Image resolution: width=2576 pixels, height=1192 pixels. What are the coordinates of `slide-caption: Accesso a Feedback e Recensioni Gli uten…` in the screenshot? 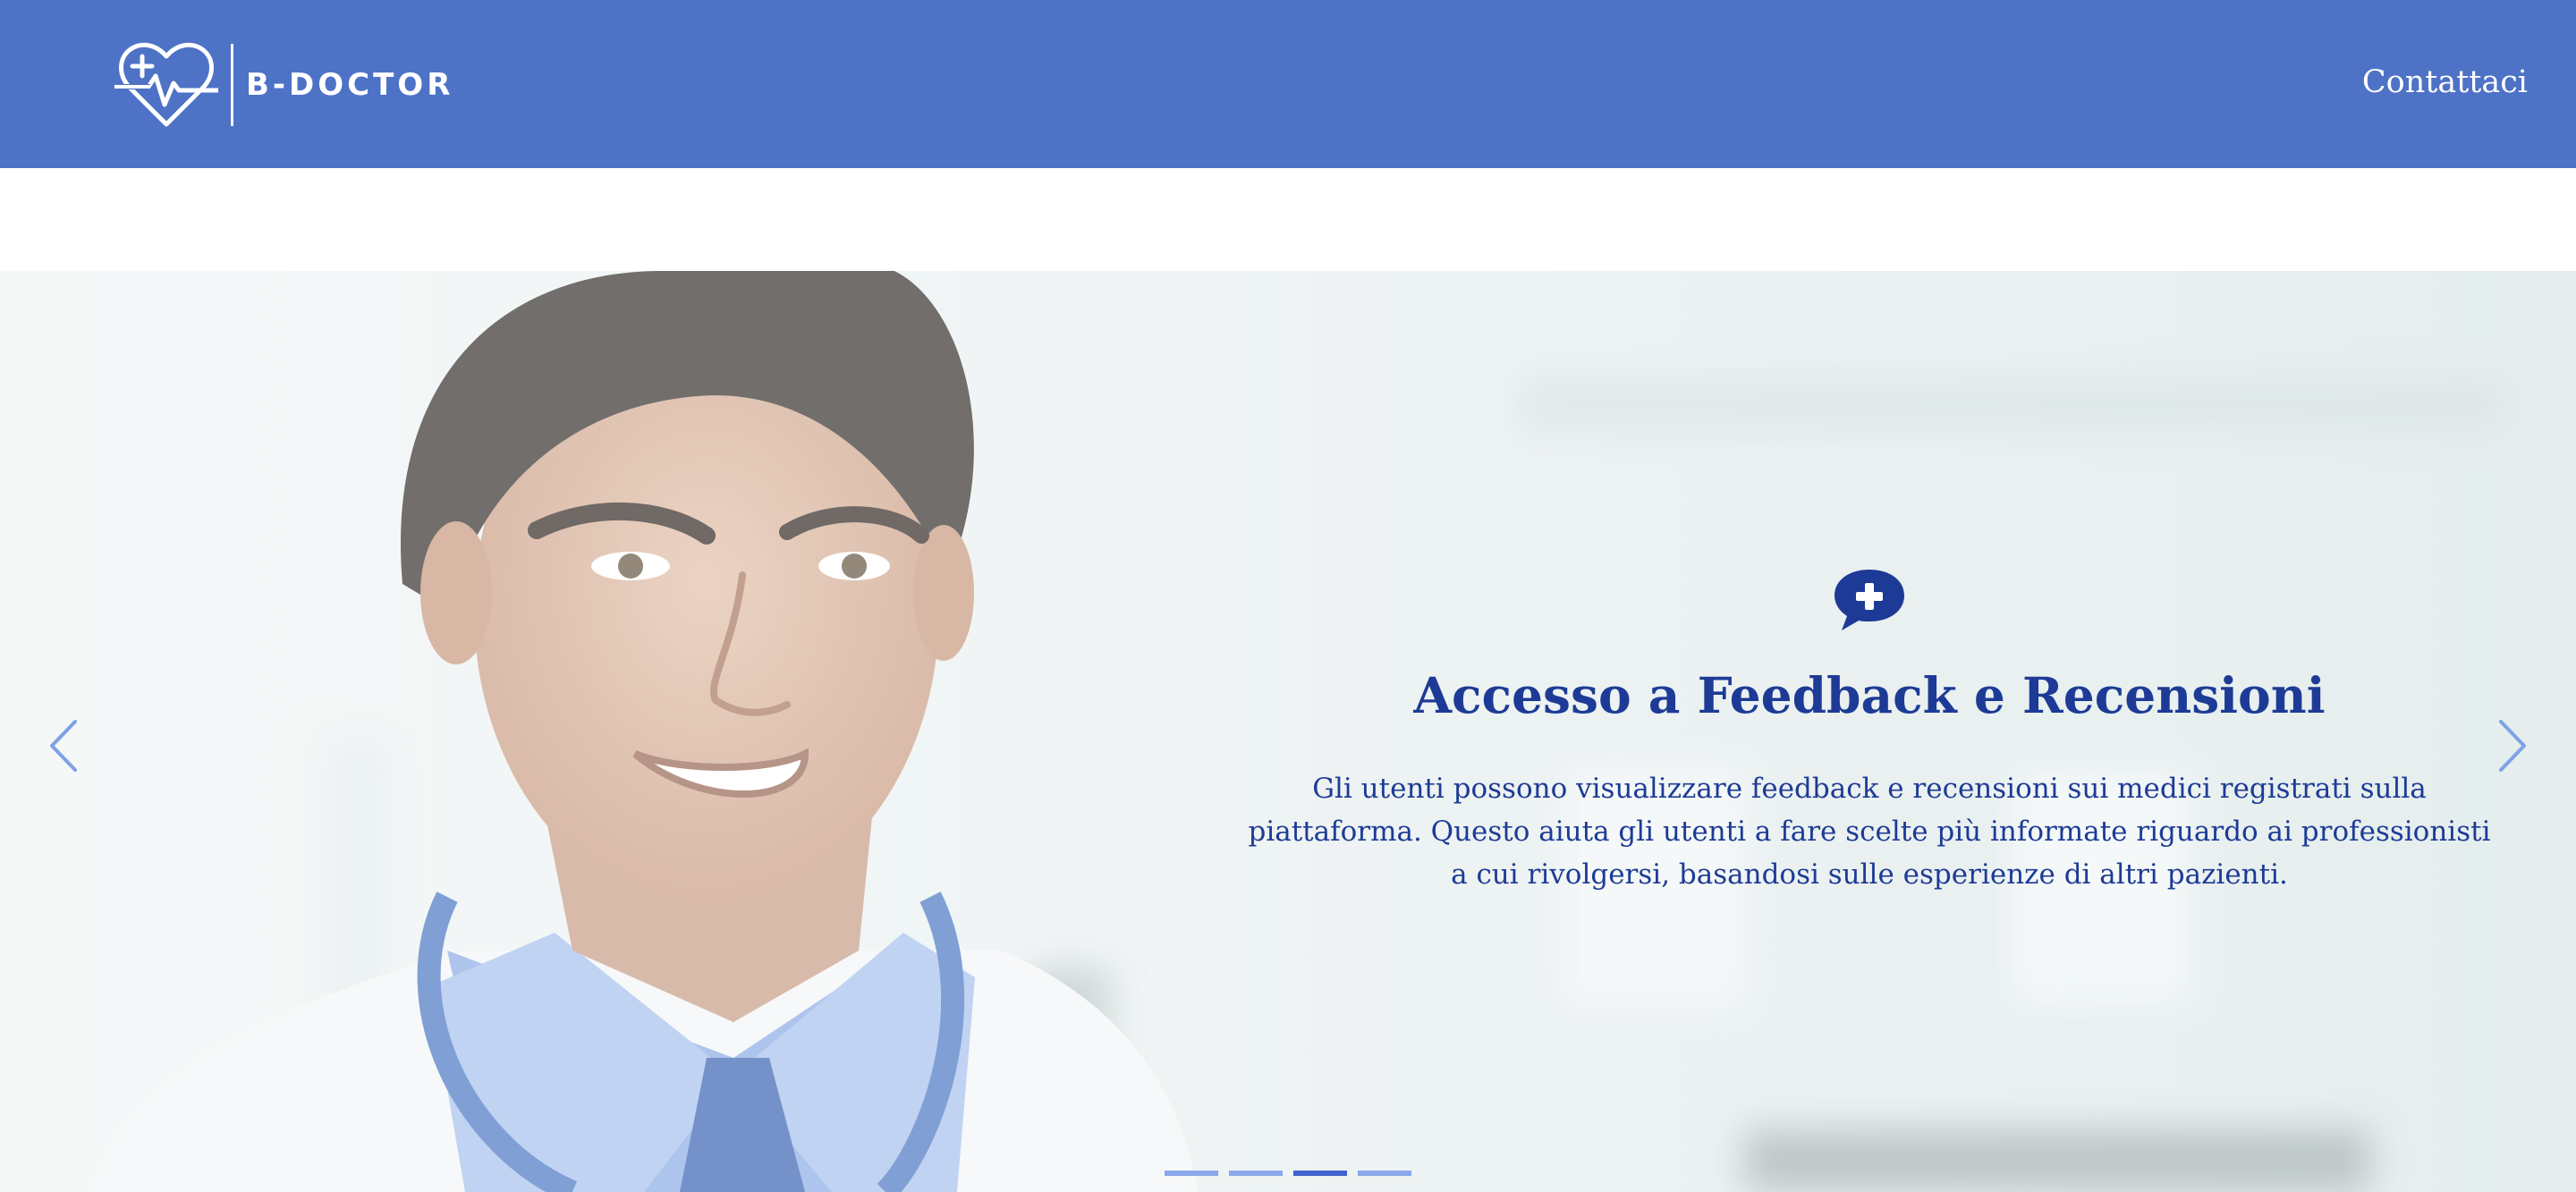 It's located at (1869, 731).